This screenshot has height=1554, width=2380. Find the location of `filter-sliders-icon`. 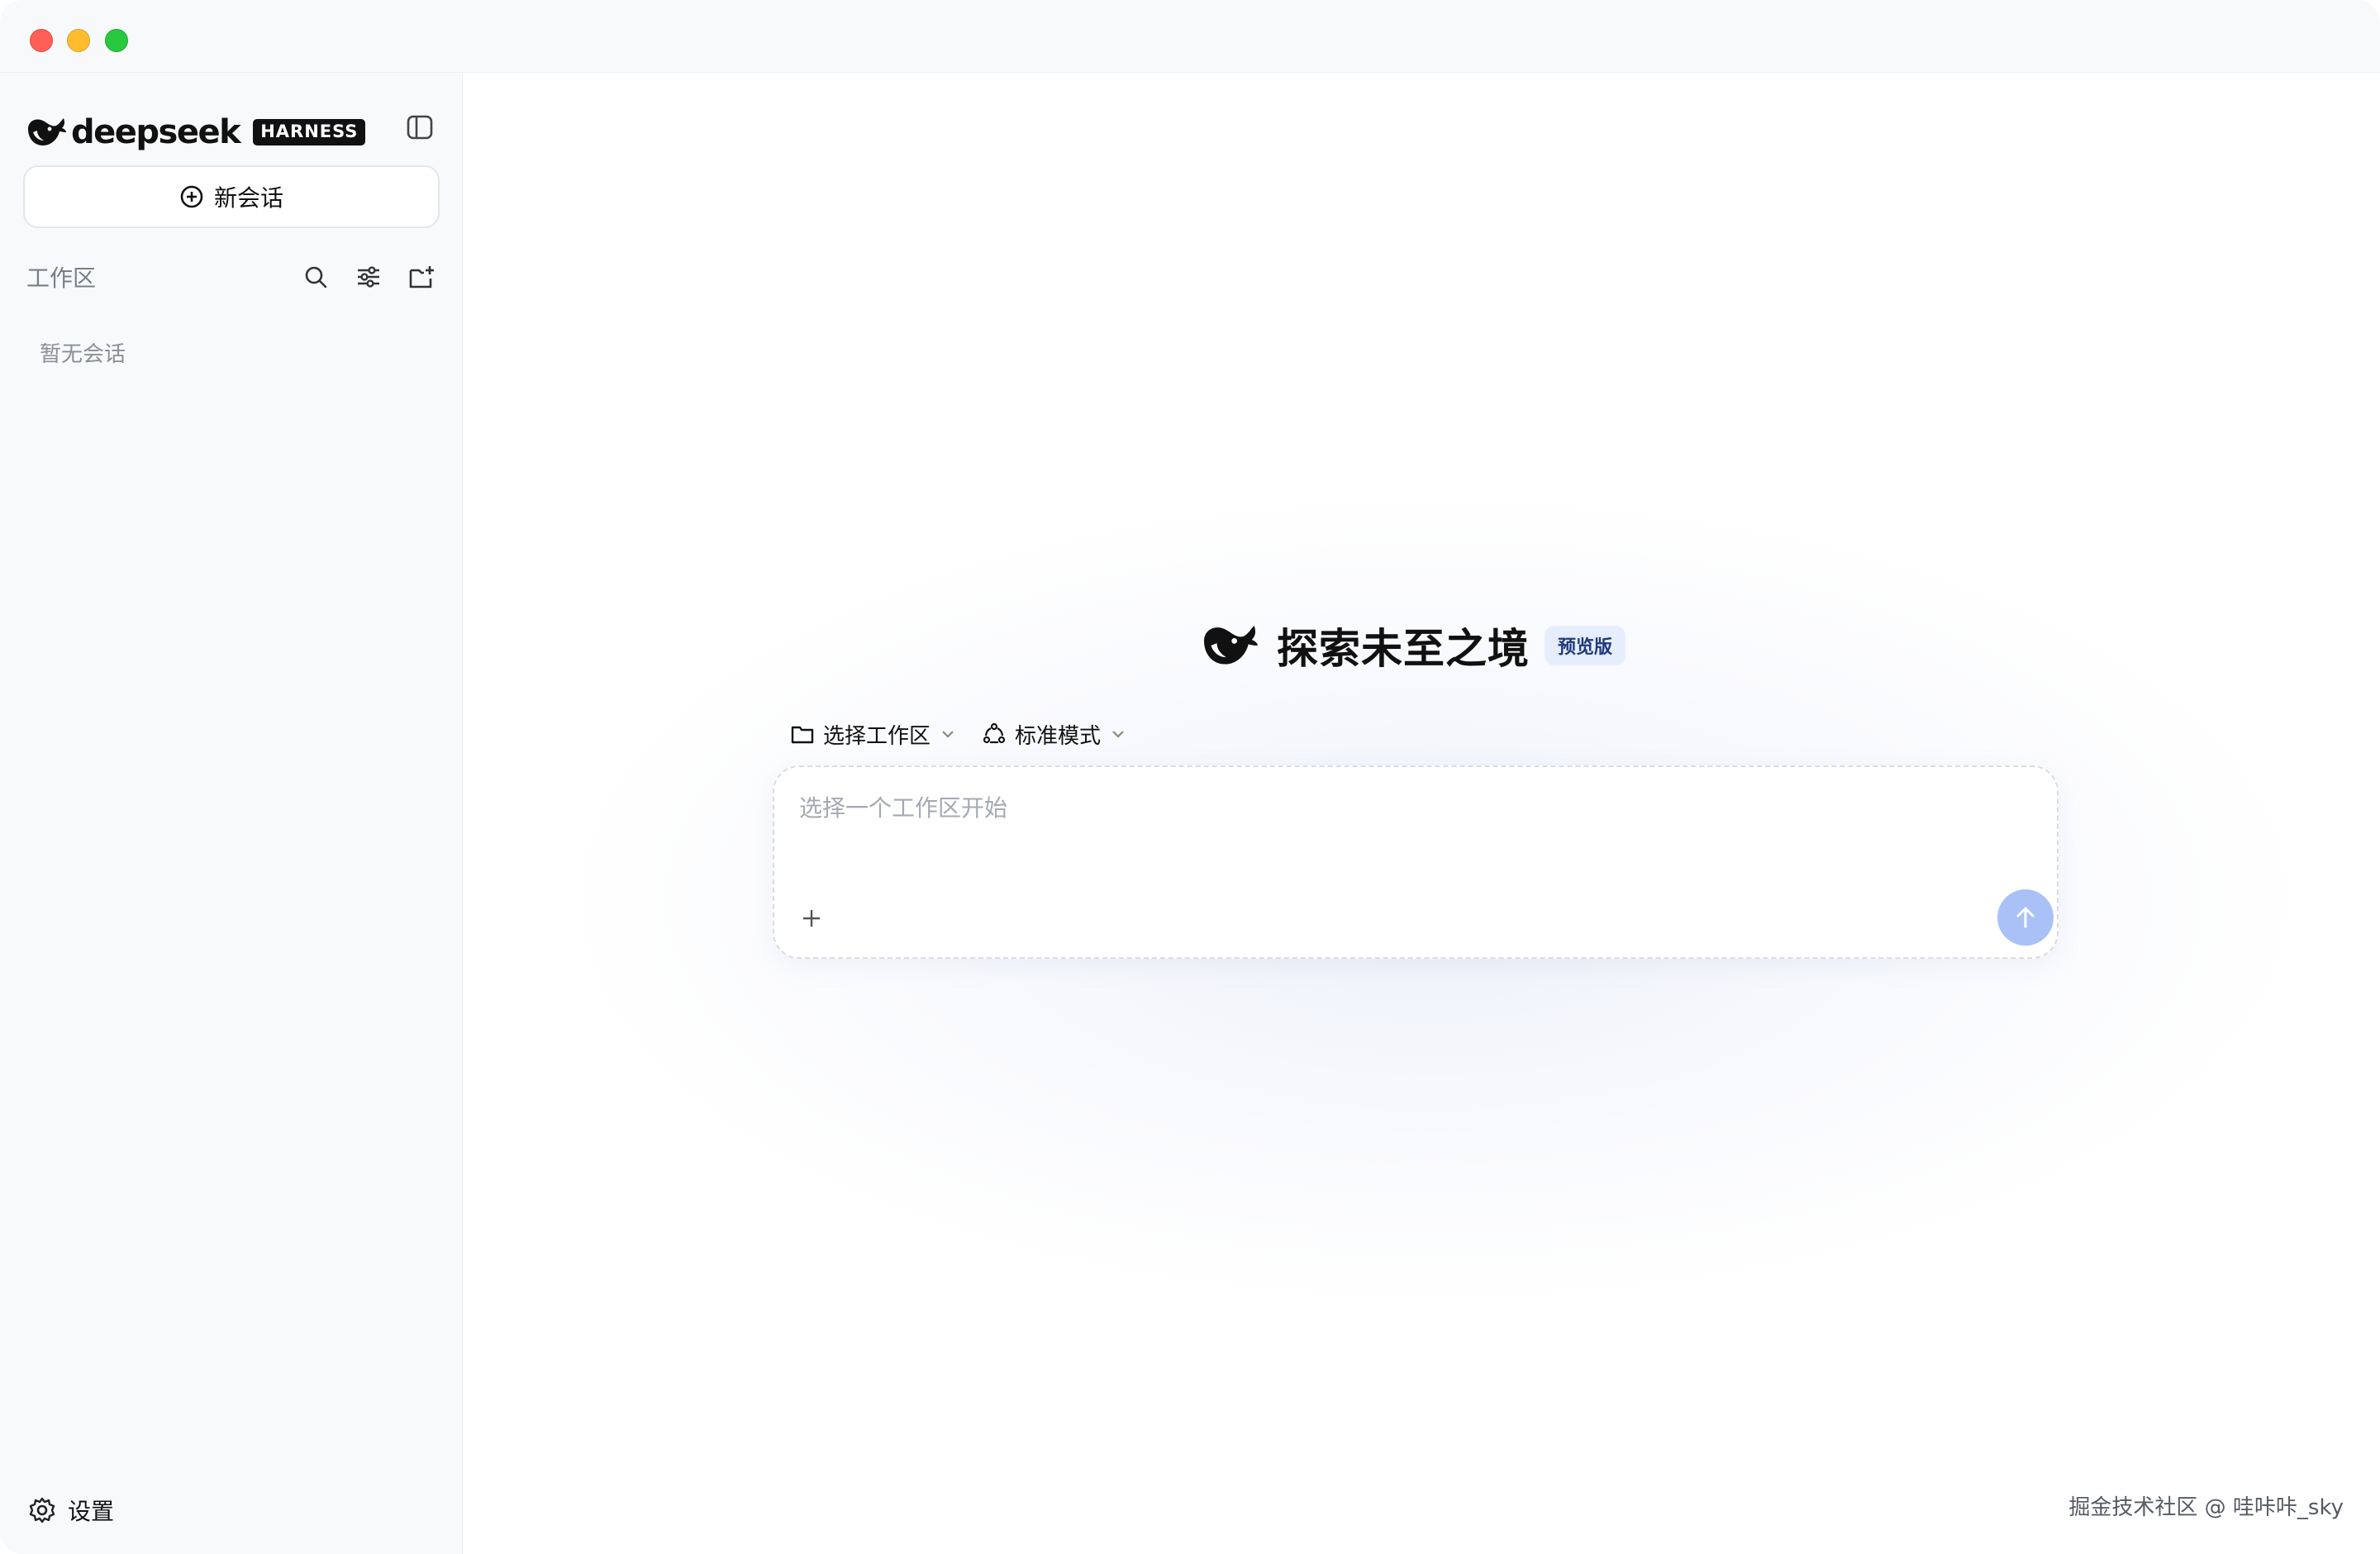

filter-sliders-icon is located at coordinates (368, 277).